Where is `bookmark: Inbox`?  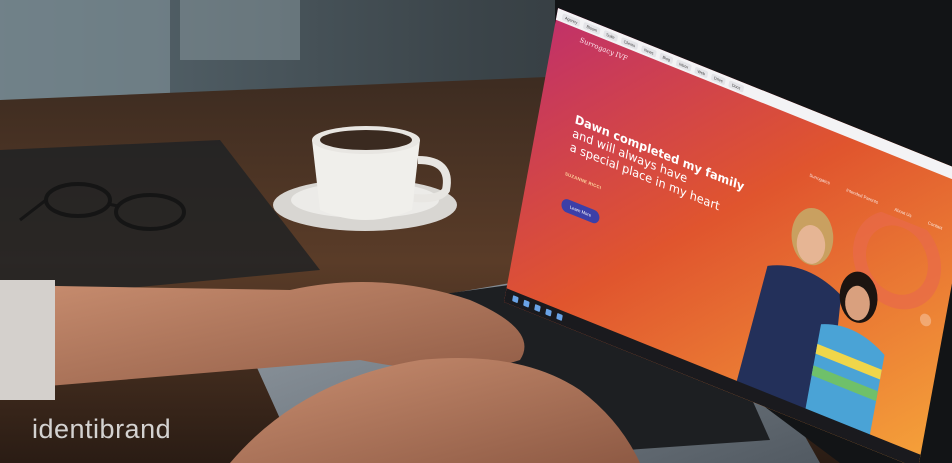
bookmark: Inbox is located at coordinates (683, 65).